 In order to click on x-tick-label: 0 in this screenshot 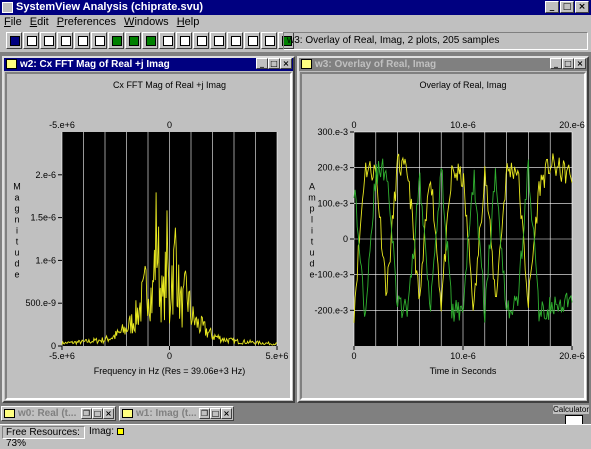, I will do `click(353, 356)`.